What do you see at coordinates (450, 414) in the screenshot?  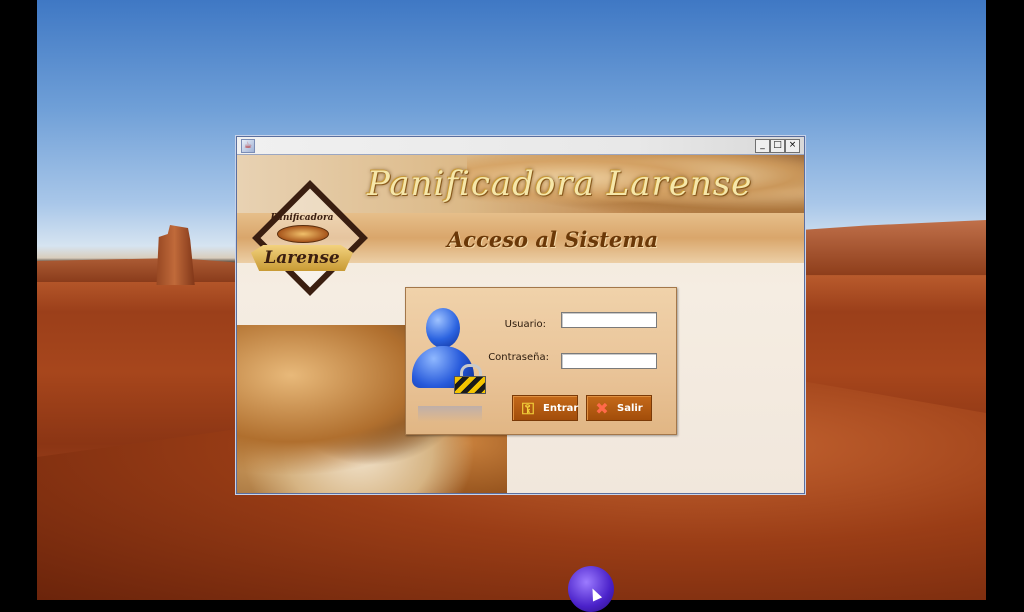 I see `icon-reflection` at bounding box center [450, 414].